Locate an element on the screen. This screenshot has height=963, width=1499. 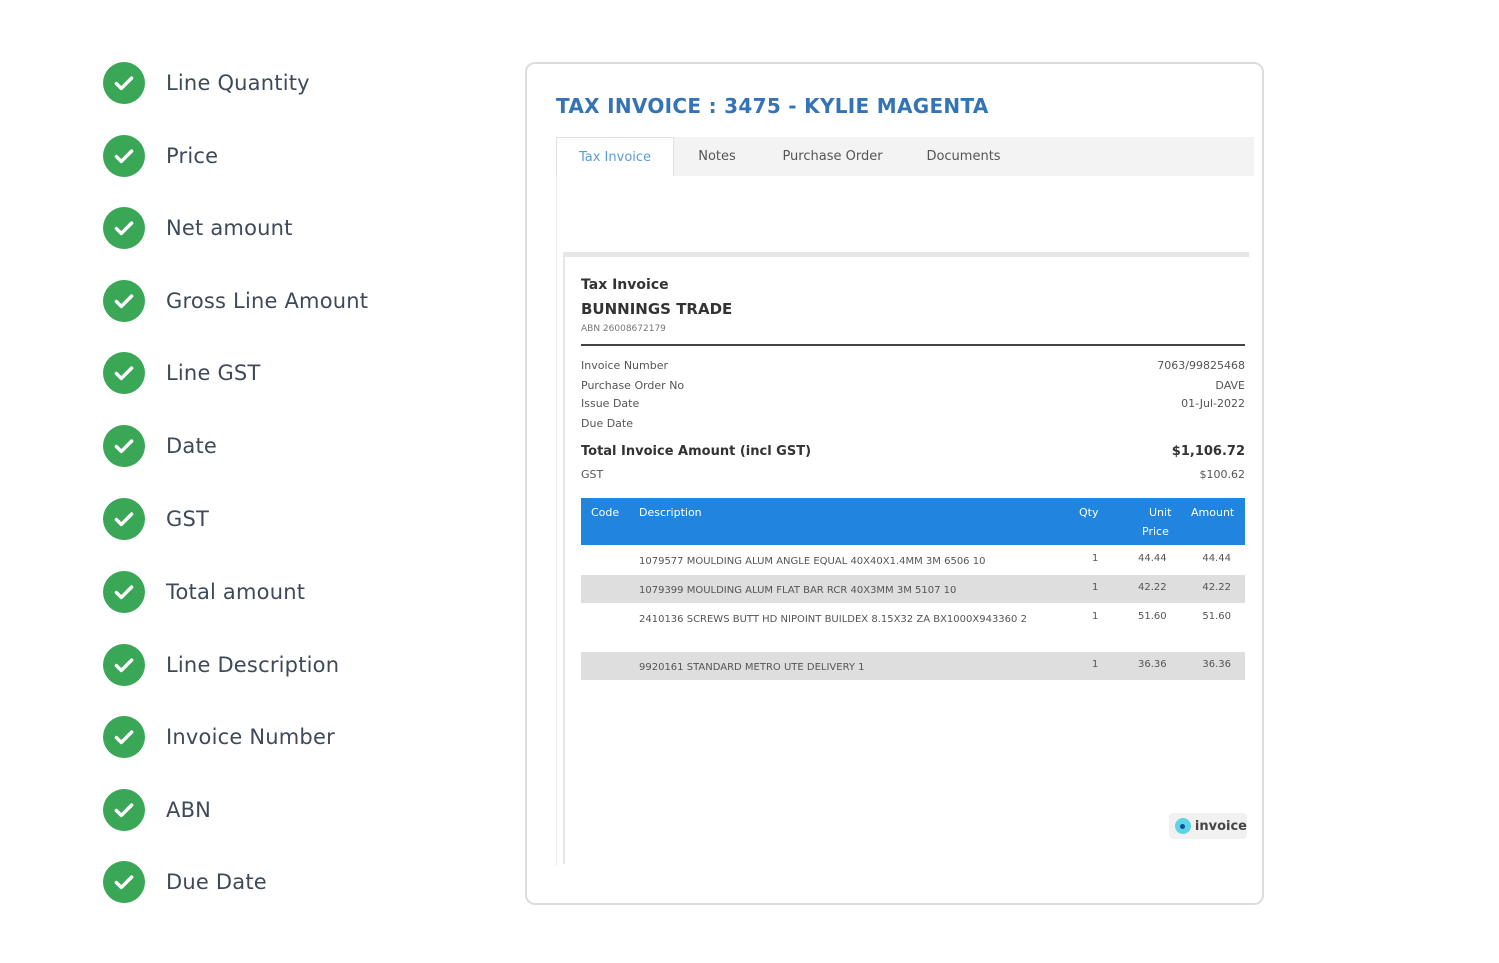
invoice-title: TAX INVOICE : 3475 - KYLIE MAGENTA is located at coordinates (772, 106).